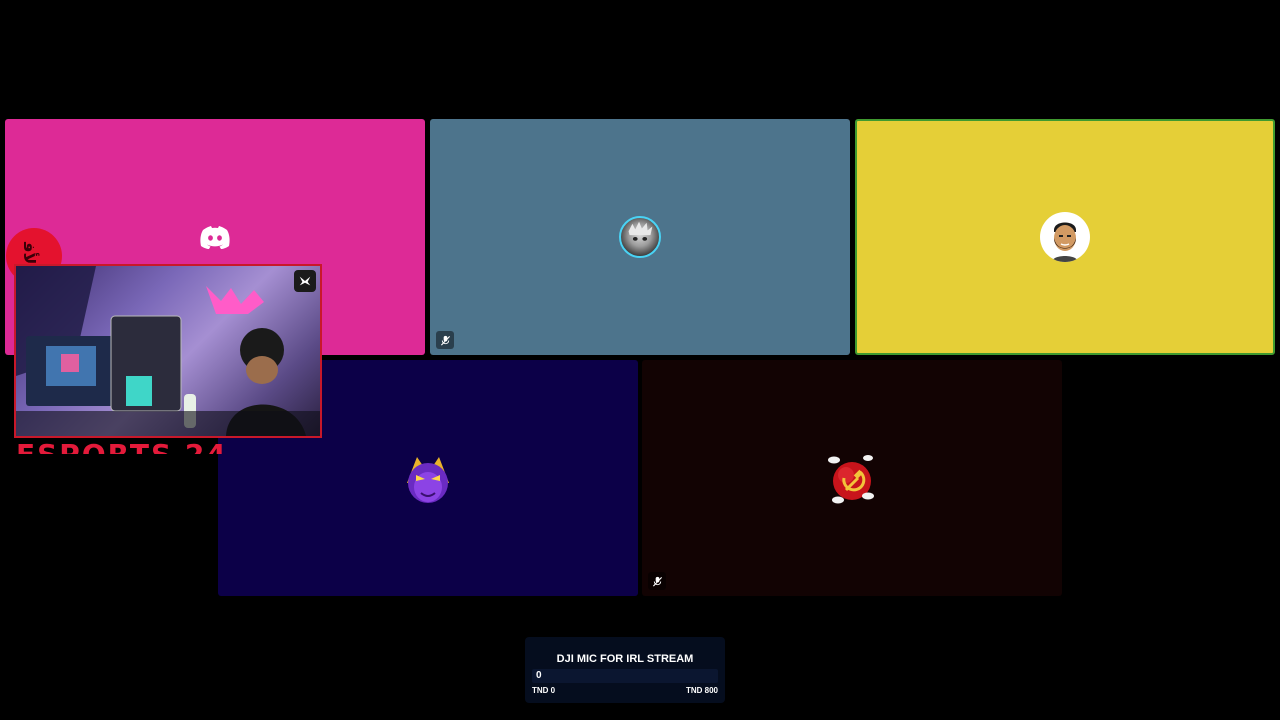  I want to click on purple-mascot-avatar, so click(428, 478).